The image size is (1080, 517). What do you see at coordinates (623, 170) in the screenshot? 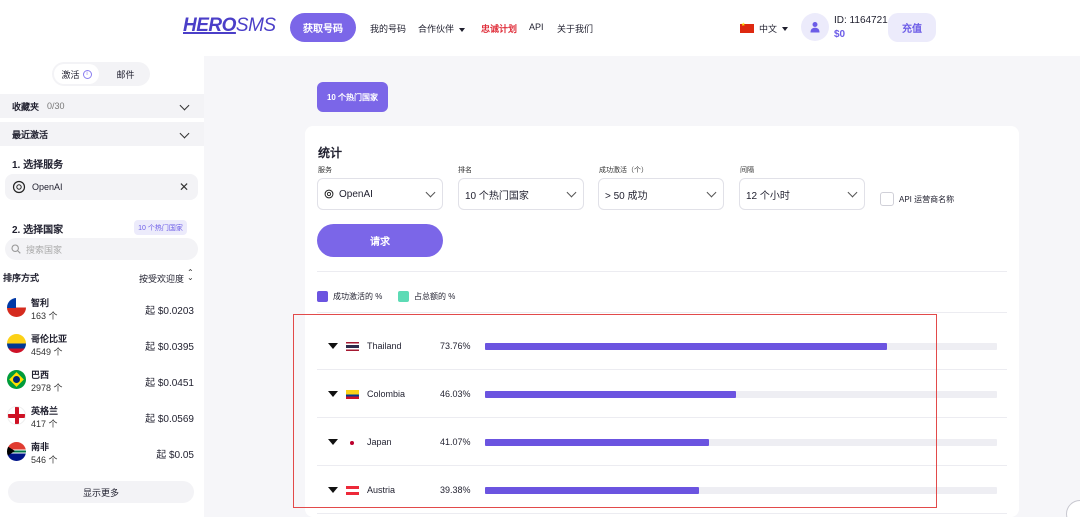
I see `success-filter-label: 成功激活（个）` at bounding box center [623, 170].